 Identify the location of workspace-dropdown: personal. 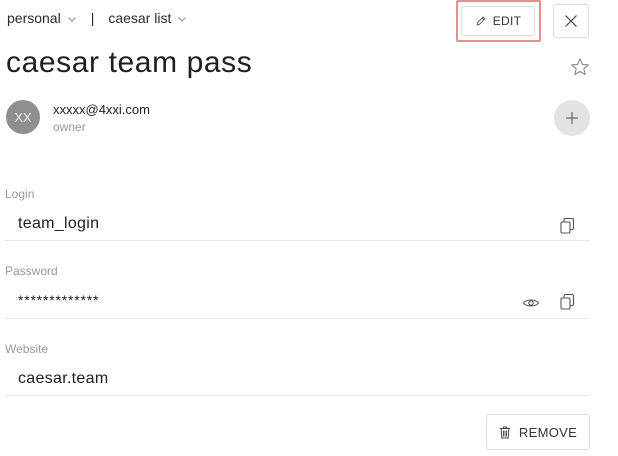
(42, 18).